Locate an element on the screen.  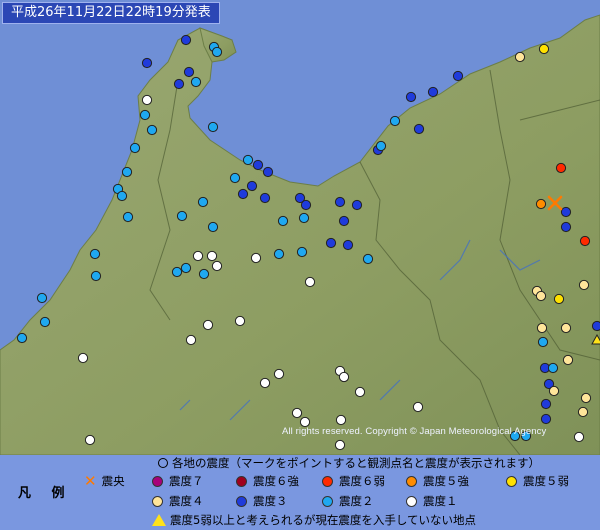
legend-item-6minus: 震度６弱 is located at coordinates (353, 481).